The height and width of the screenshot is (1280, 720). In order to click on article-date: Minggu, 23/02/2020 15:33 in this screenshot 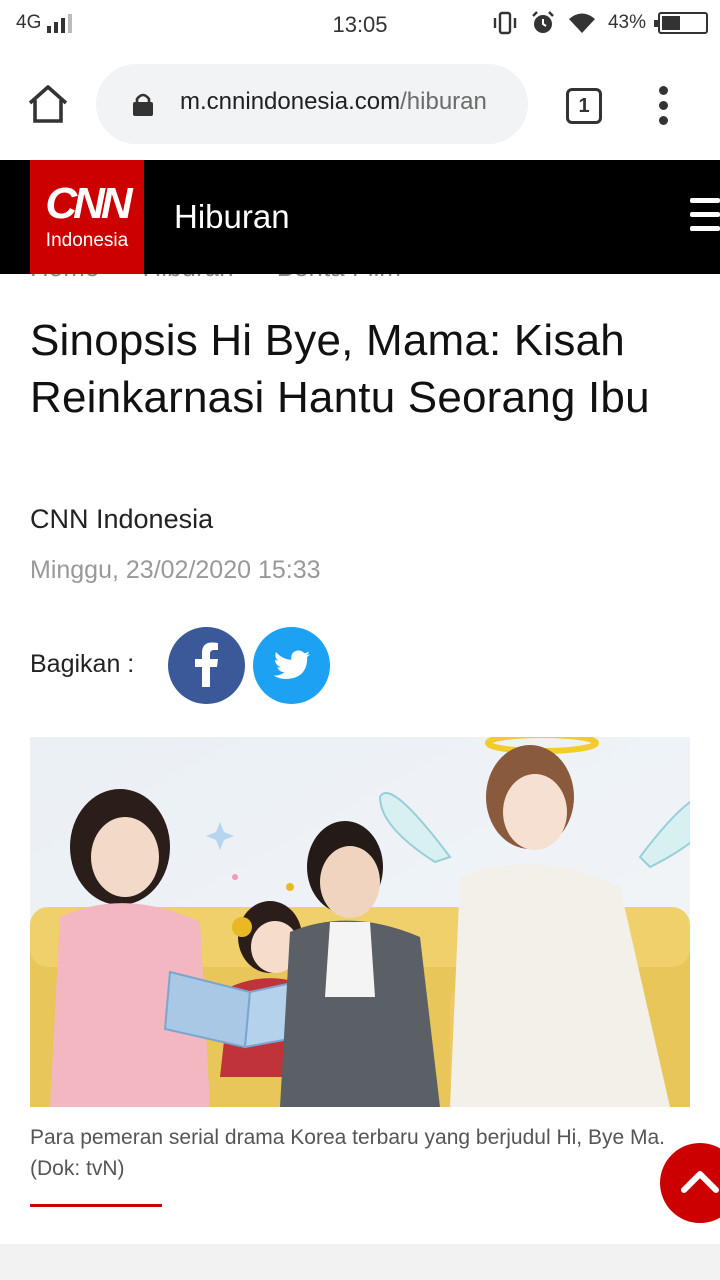, I will do `click(175, 570)`.